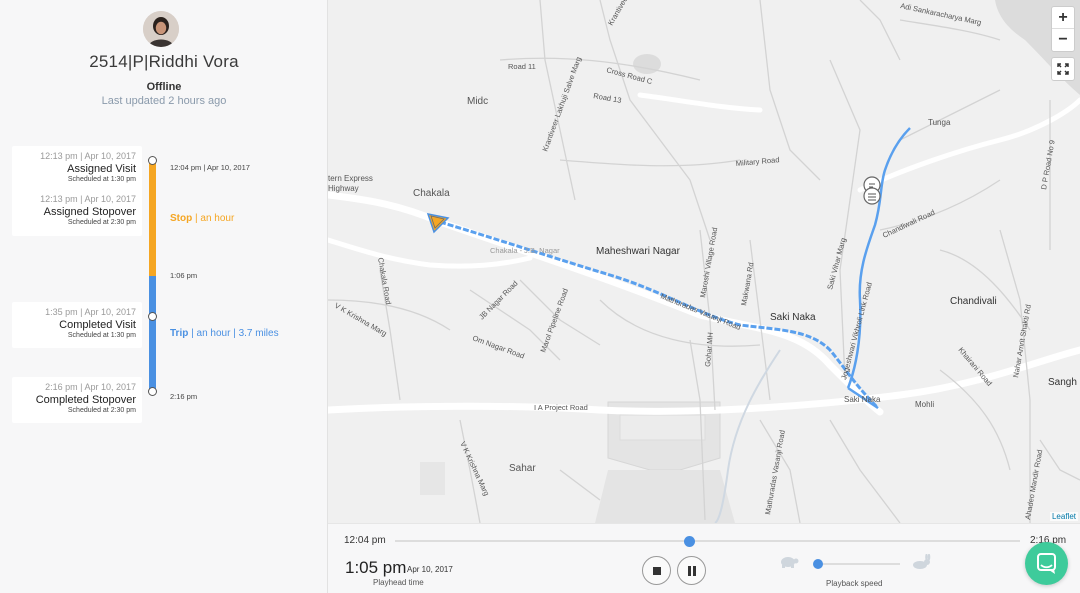 The image size is (1080, 593). Describe the element at coordinates (836, 264) in the screenshot. I see `map-label-saki-vihar-marg: Saki Vihar Marg` at that location.